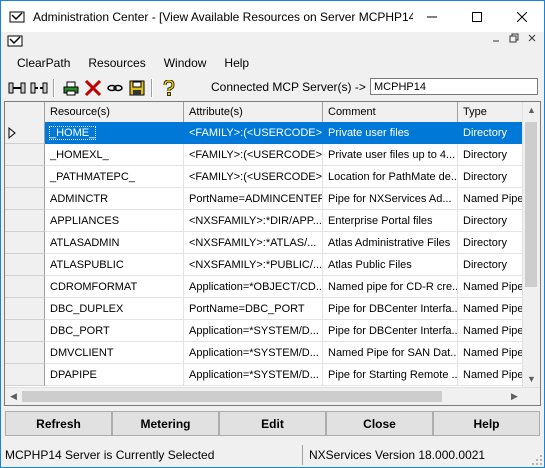 This screenshot has height=468, width=545. What do you see at coordinates (114, 331) in the screenshot?
I see `resource-cell: DBC_PORT` at bounding box center [114, 331].